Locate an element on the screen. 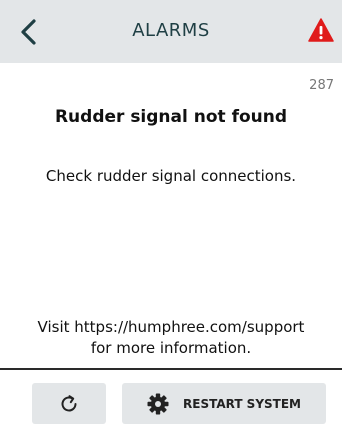 The image size is (342, 427). alarm-code: 287 is located at coordinates (321, 85).